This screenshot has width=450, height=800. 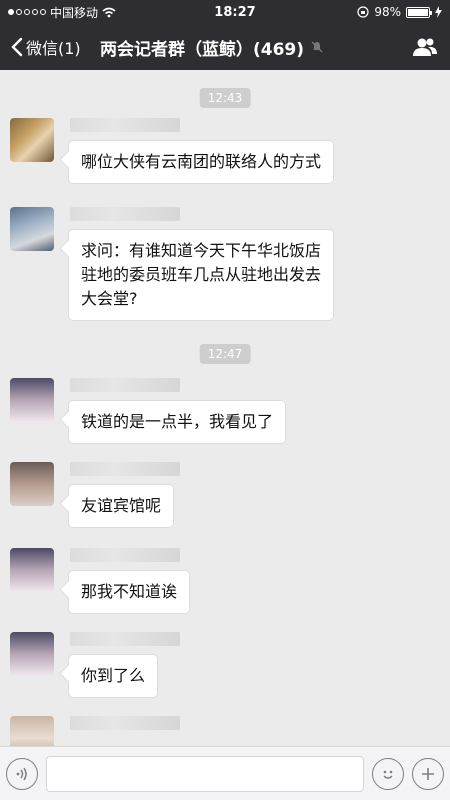 I want to click on battery-icon, so click(x=419, y=12).